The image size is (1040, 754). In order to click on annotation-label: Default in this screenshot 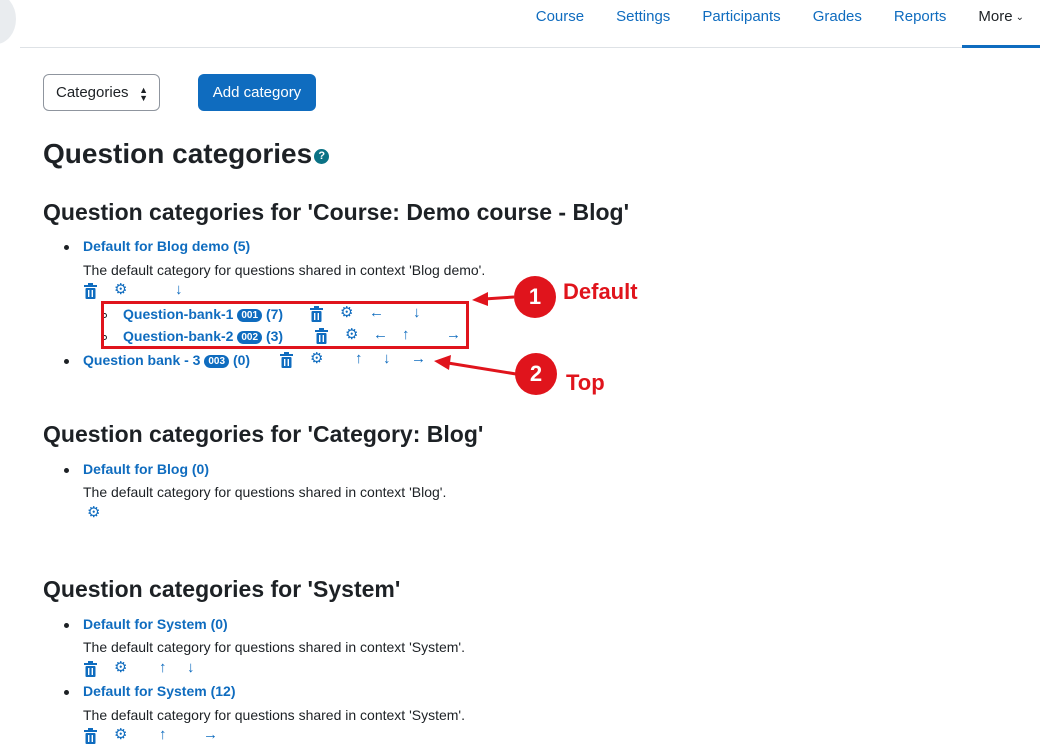, I will do `click(600, 291)`.